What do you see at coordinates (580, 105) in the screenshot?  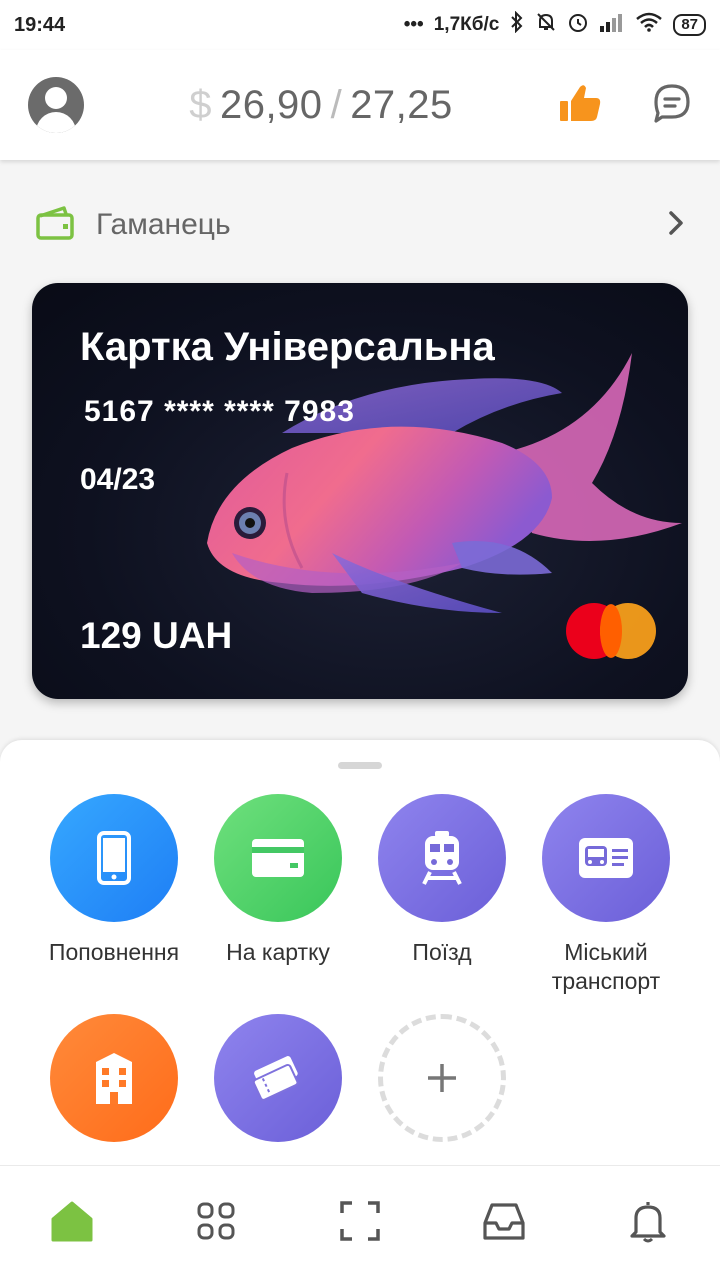 I see `thumbs-up-icon` at bounding box center [580, 105].